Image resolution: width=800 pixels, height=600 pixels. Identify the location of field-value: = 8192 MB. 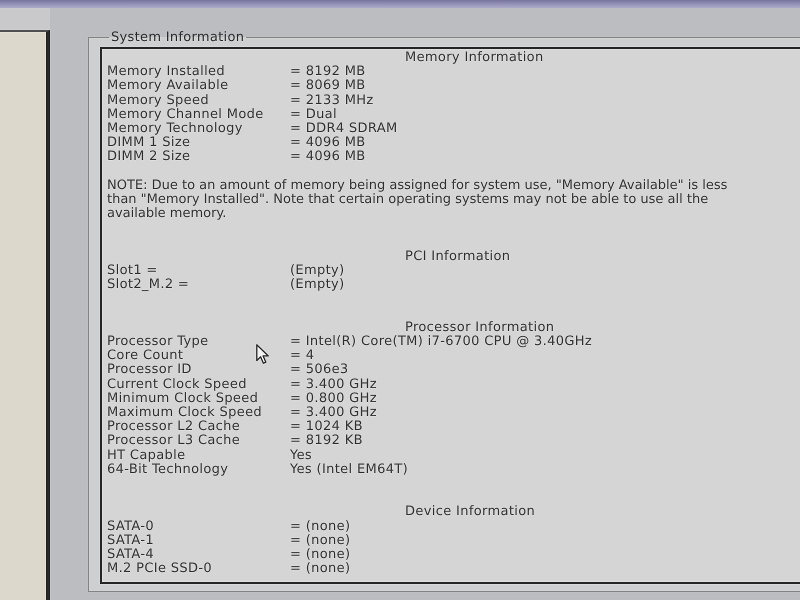
(328, 72).